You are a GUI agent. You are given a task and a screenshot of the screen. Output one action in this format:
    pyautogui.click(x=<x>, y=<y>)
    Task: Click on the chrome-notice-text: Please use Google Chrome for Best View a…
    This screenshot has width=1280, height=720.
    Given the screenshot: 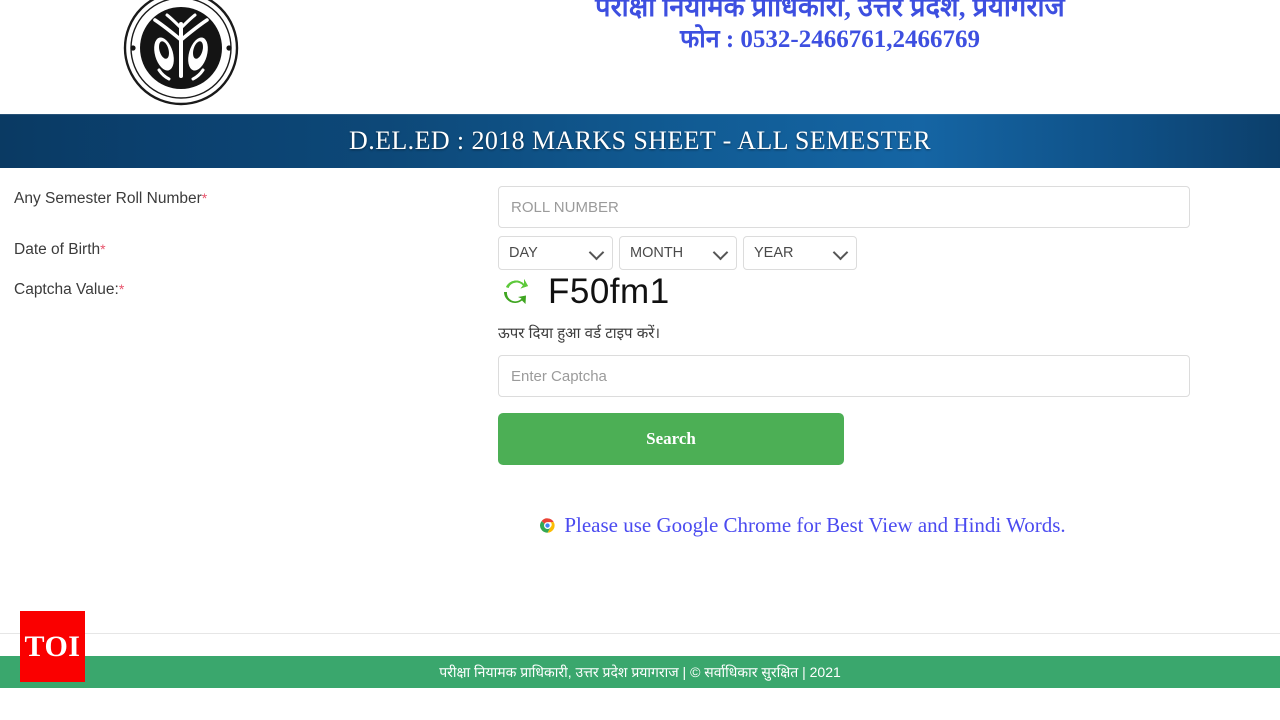 What is the action you would take?
    pyautogui.click(x=815, y=525)
    